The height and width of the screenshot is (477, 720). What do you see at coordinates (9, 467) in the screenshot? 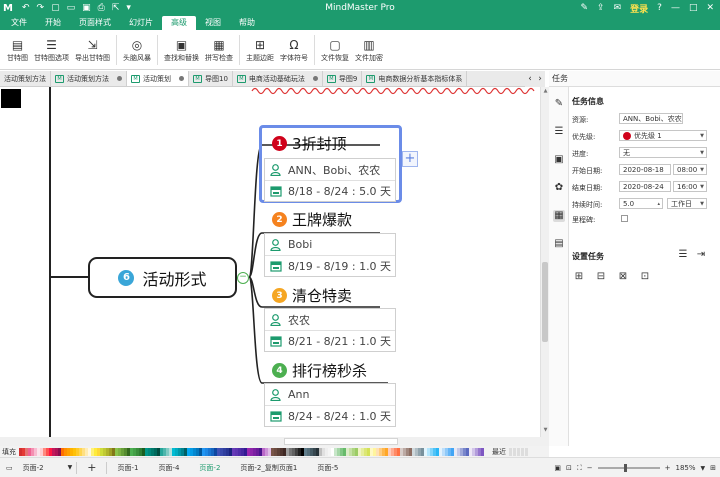
I see `page-layout-icon: ▭` at bounding box center [9, 467].